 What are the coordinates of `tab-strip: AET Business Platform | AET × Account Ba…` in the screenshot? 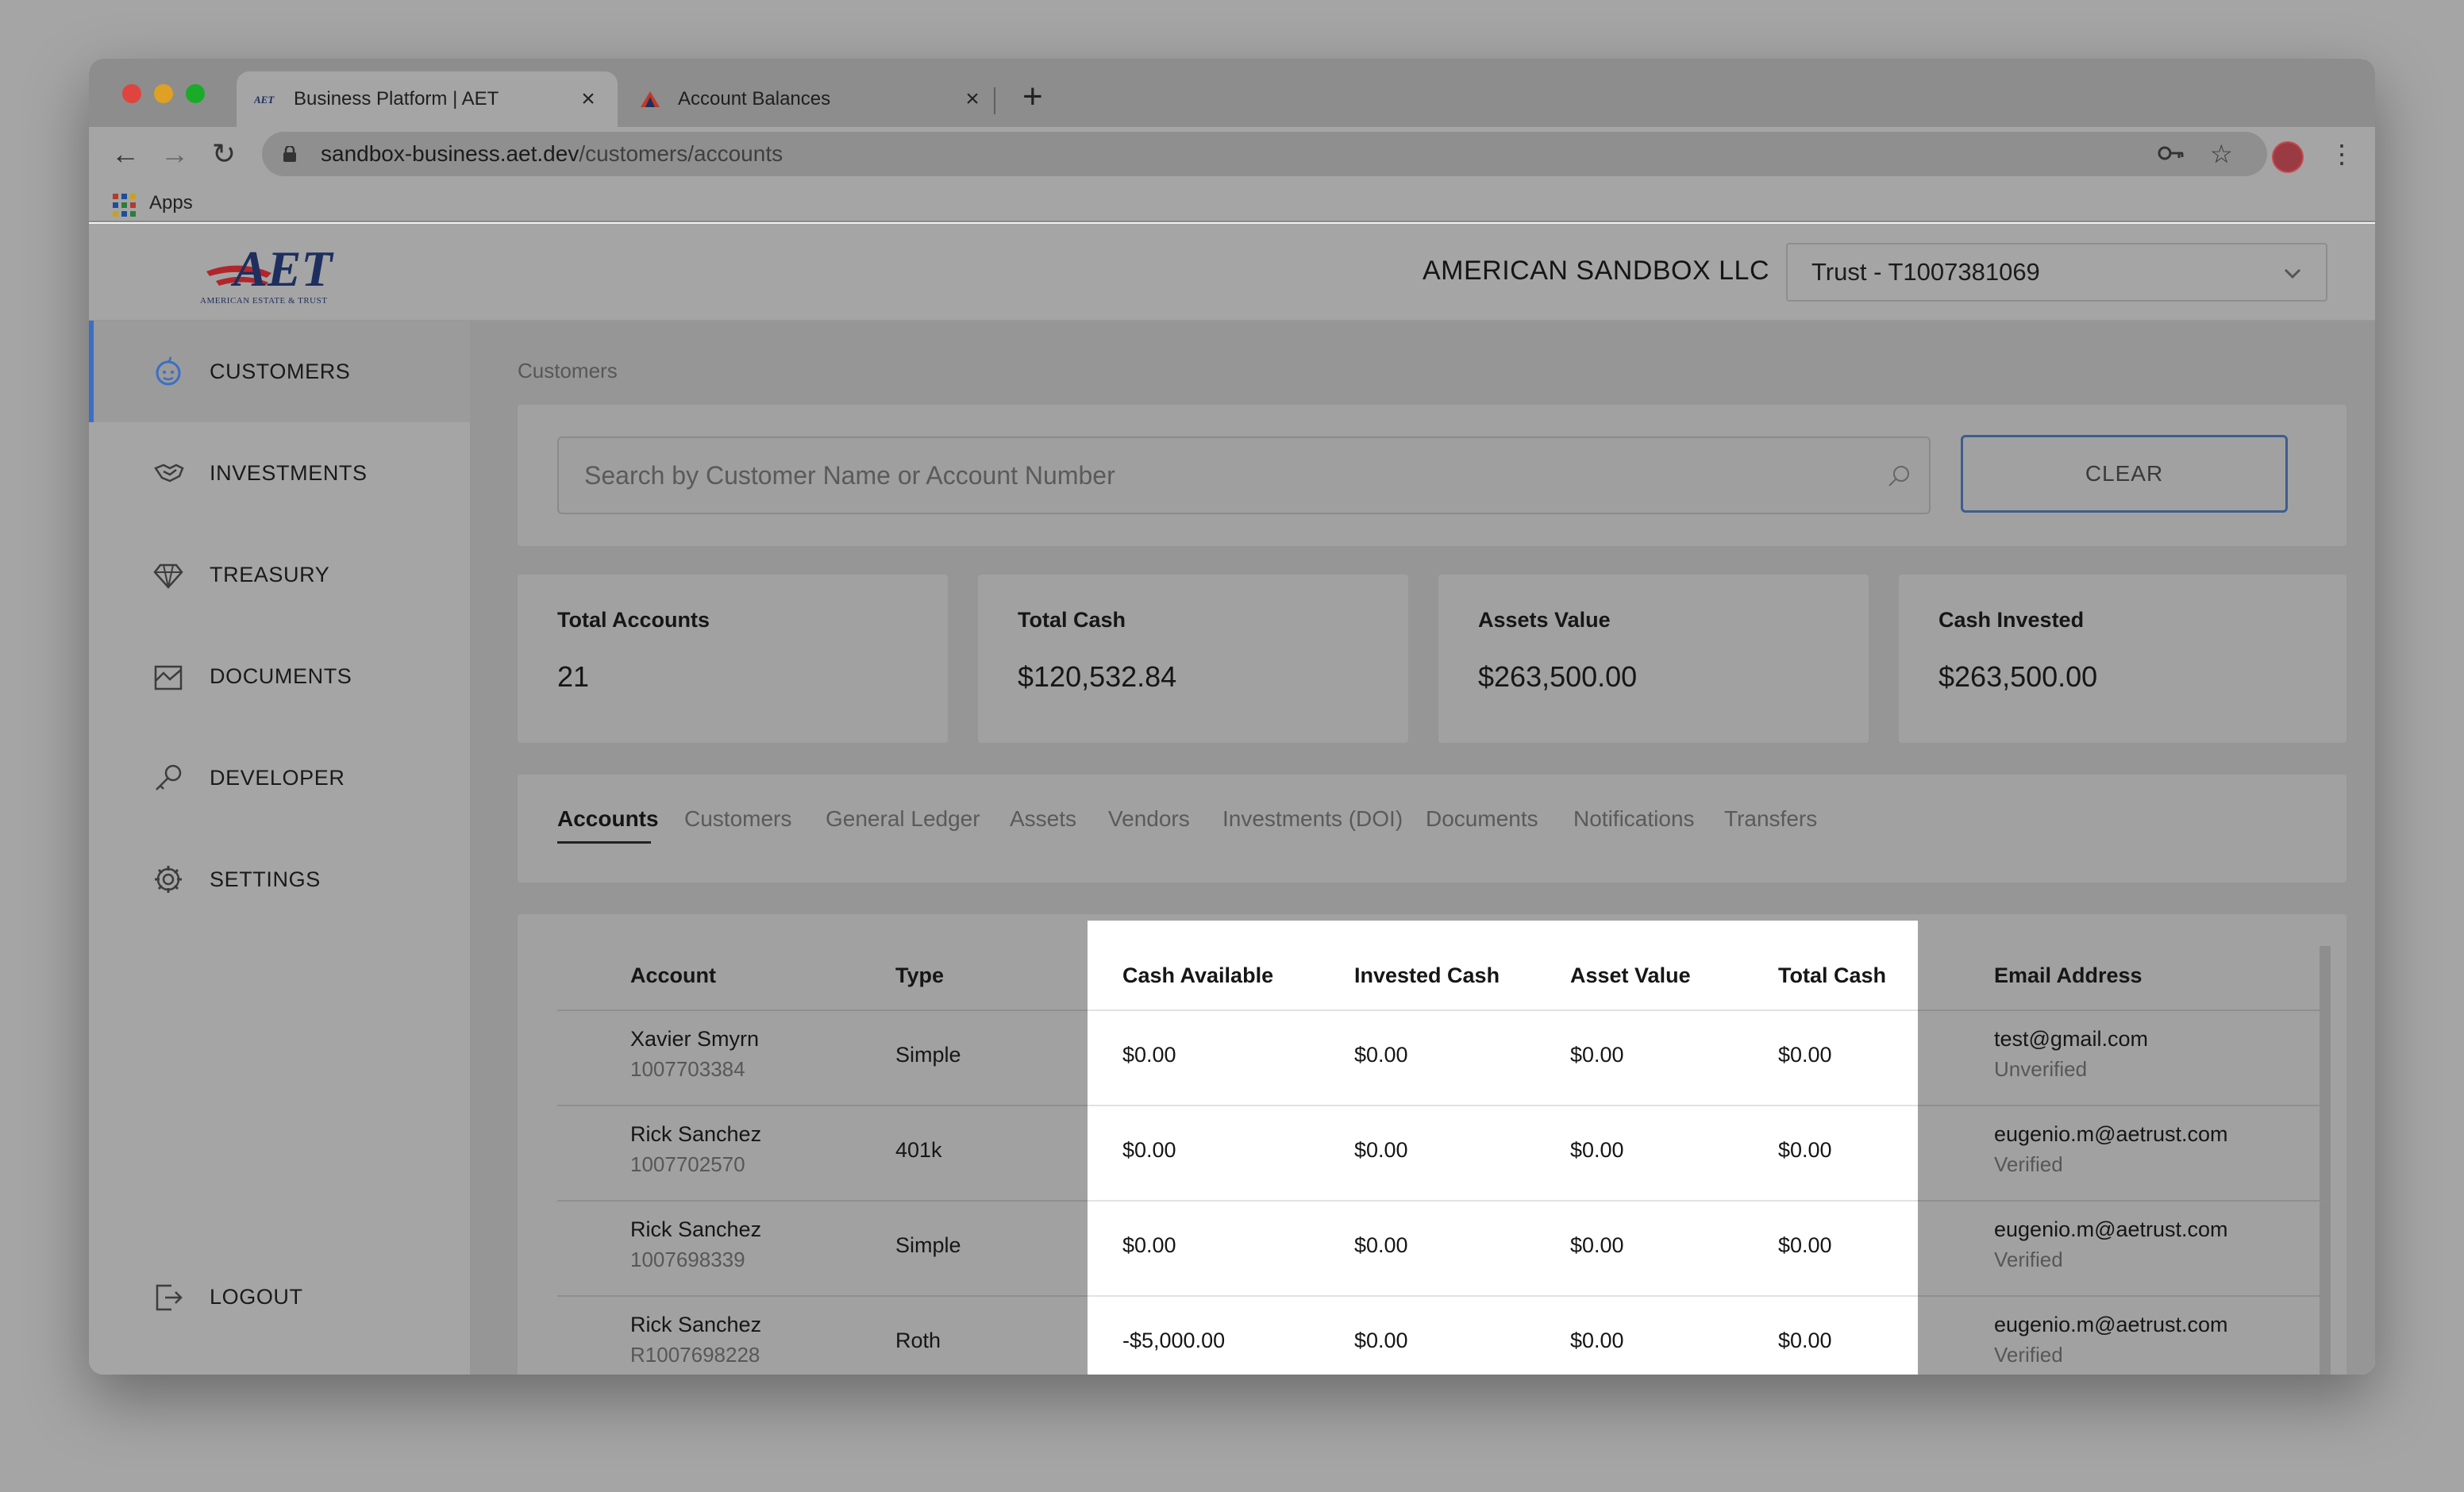 It's located at (1232, 93).